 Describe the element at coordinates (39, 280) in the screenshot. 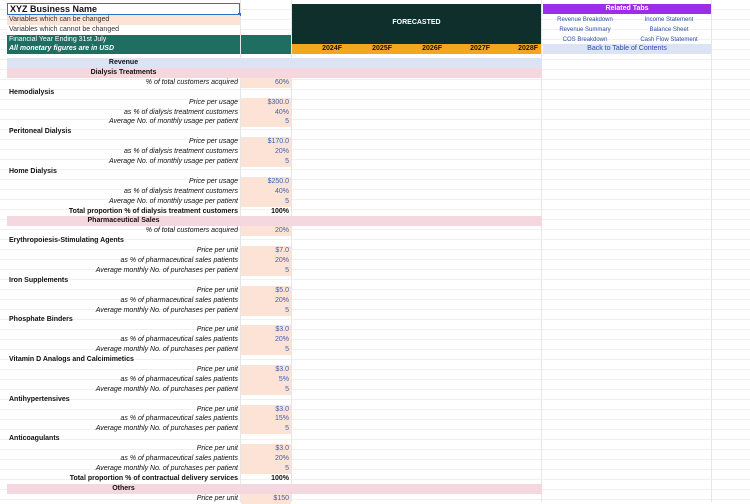

I see `category-heading: Iron Supplements` at that location.